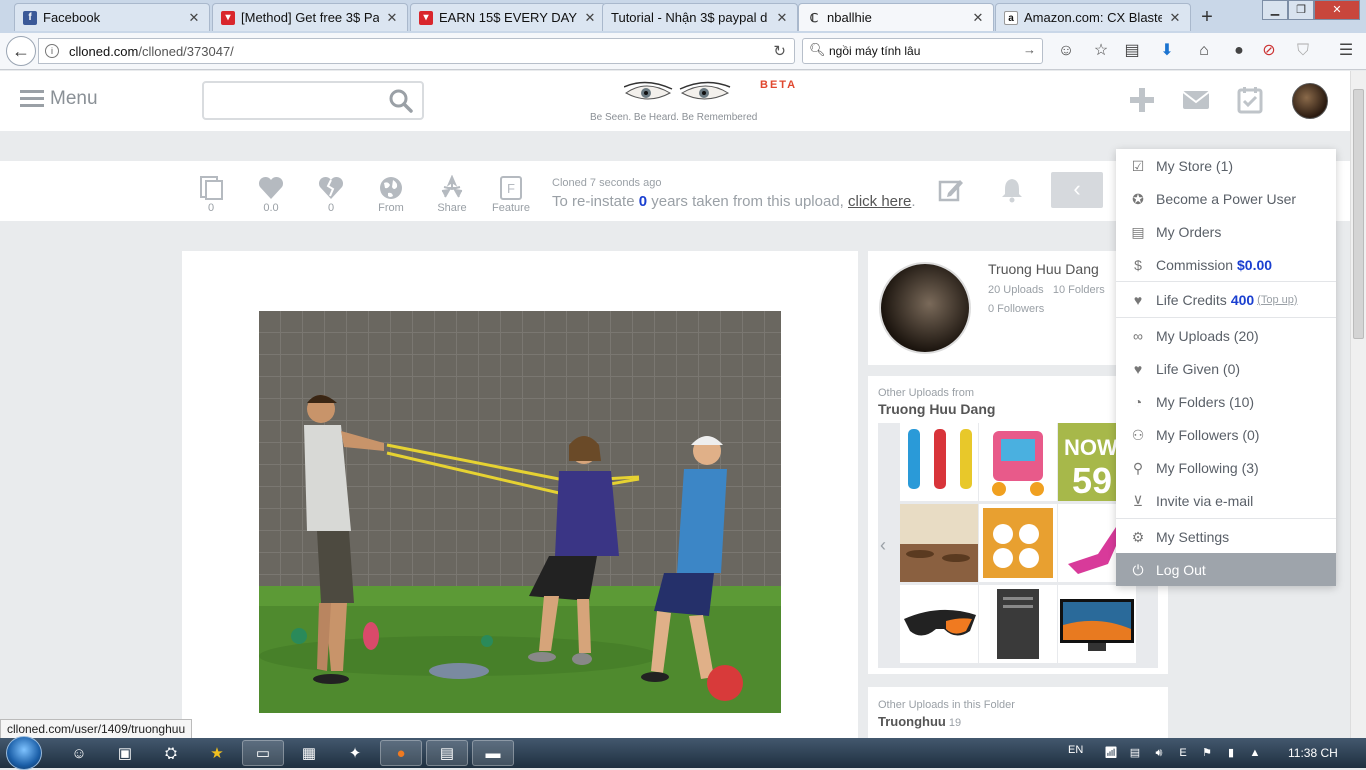 This screenshot has height=770, width=1366. Describe the element at coordinates (1075, 750) in the screenshot. I see `language-indicator: EN` at that location.